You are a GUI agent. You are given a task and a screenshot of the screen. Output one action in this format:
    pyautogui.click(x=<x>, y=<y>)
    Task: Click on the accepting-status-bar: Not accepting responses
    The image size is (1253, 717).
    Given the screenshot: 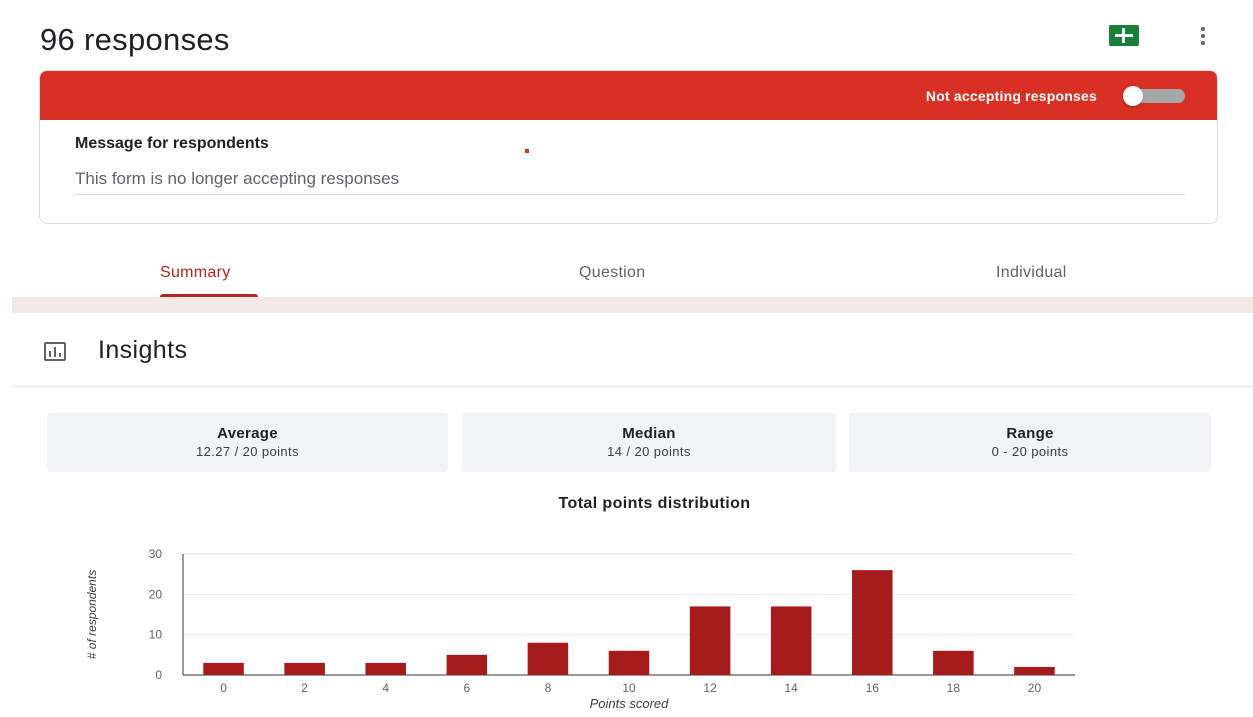 What is the action you would take?
    pyautogui.click(x=628, y=95)
    